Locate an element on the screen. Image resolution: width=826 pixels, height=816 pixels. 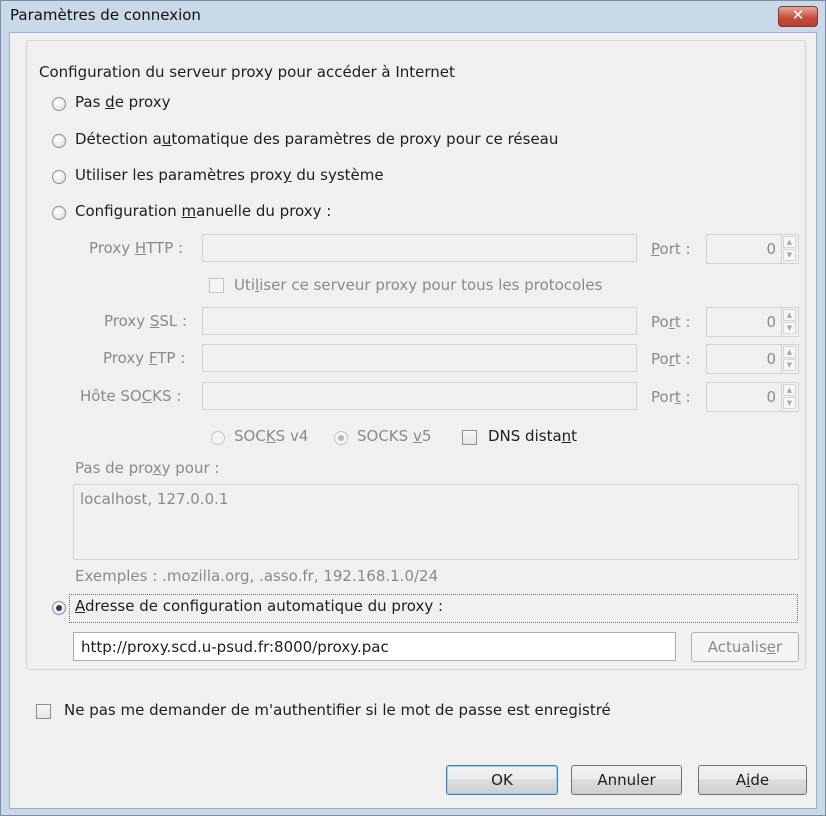
http-port-value: 0 is located at coordinates (771, 249).